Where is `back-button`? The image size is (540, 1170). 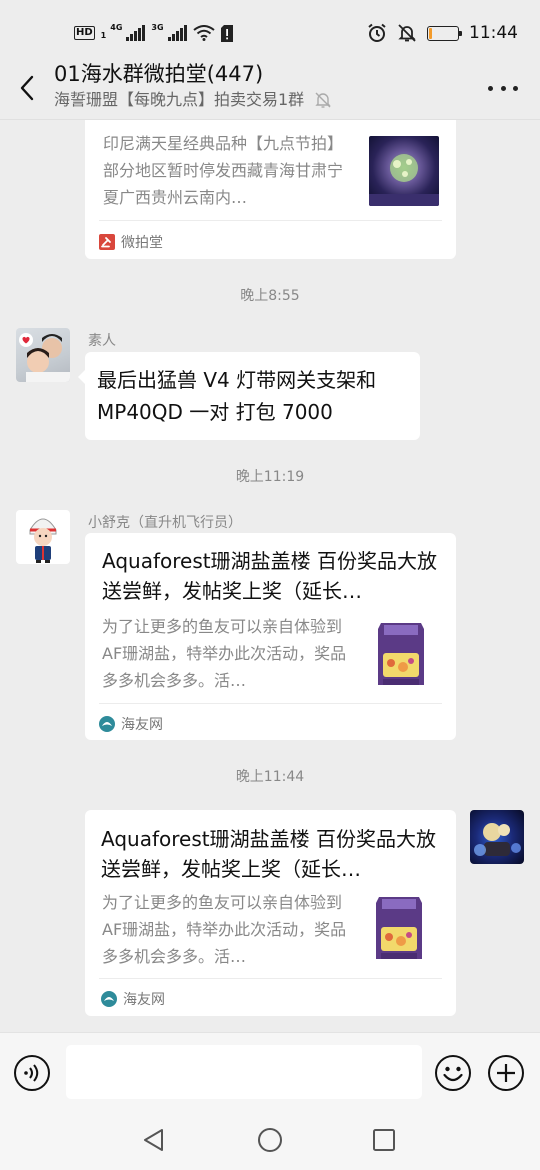
back-button is located at coordinates (27, 88).